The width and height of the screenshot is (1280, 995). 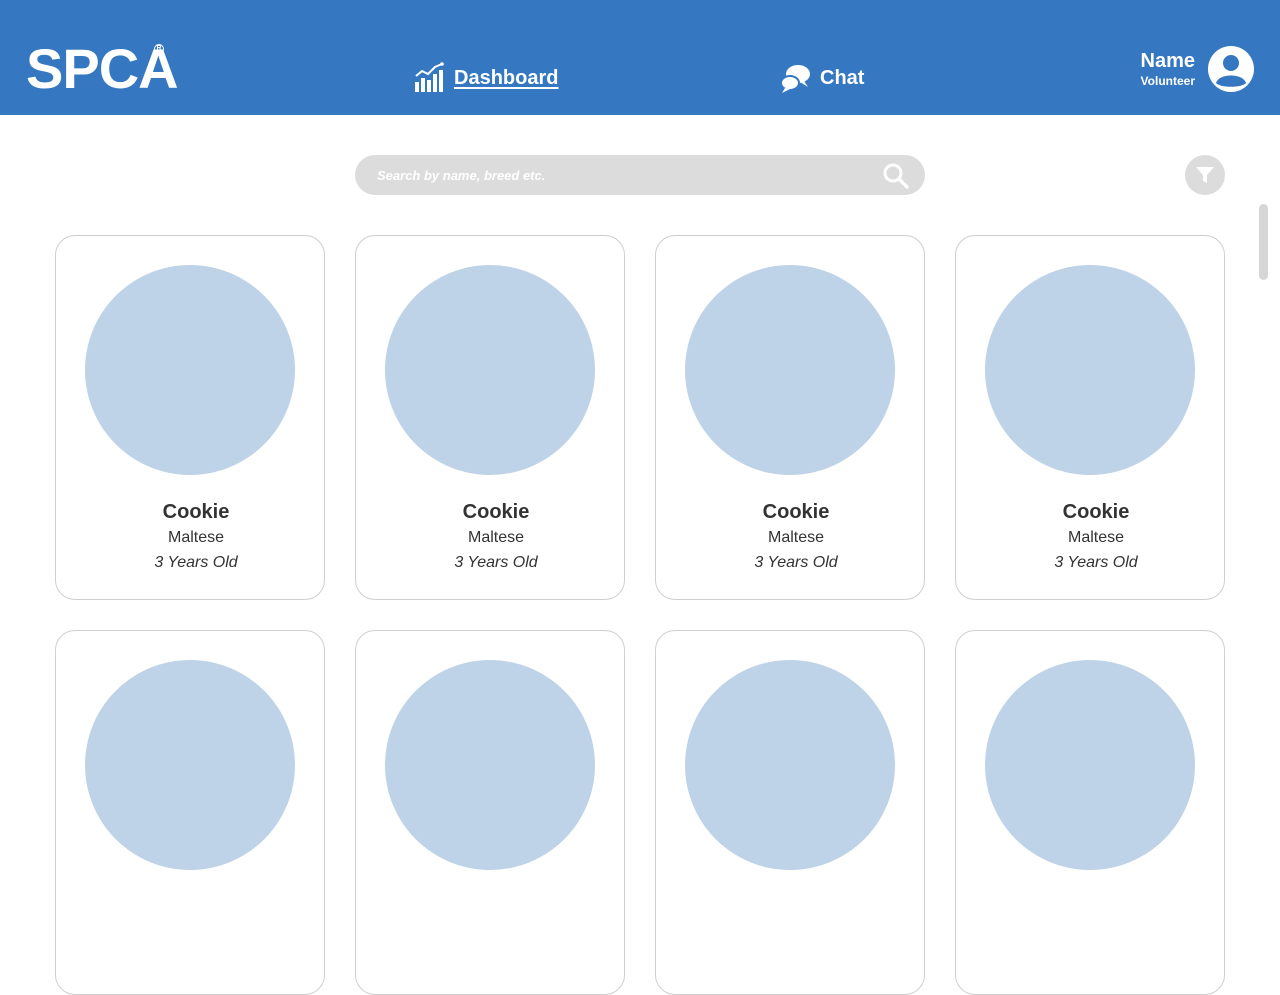 I want to click on search-input, so click(x=620, y=175).